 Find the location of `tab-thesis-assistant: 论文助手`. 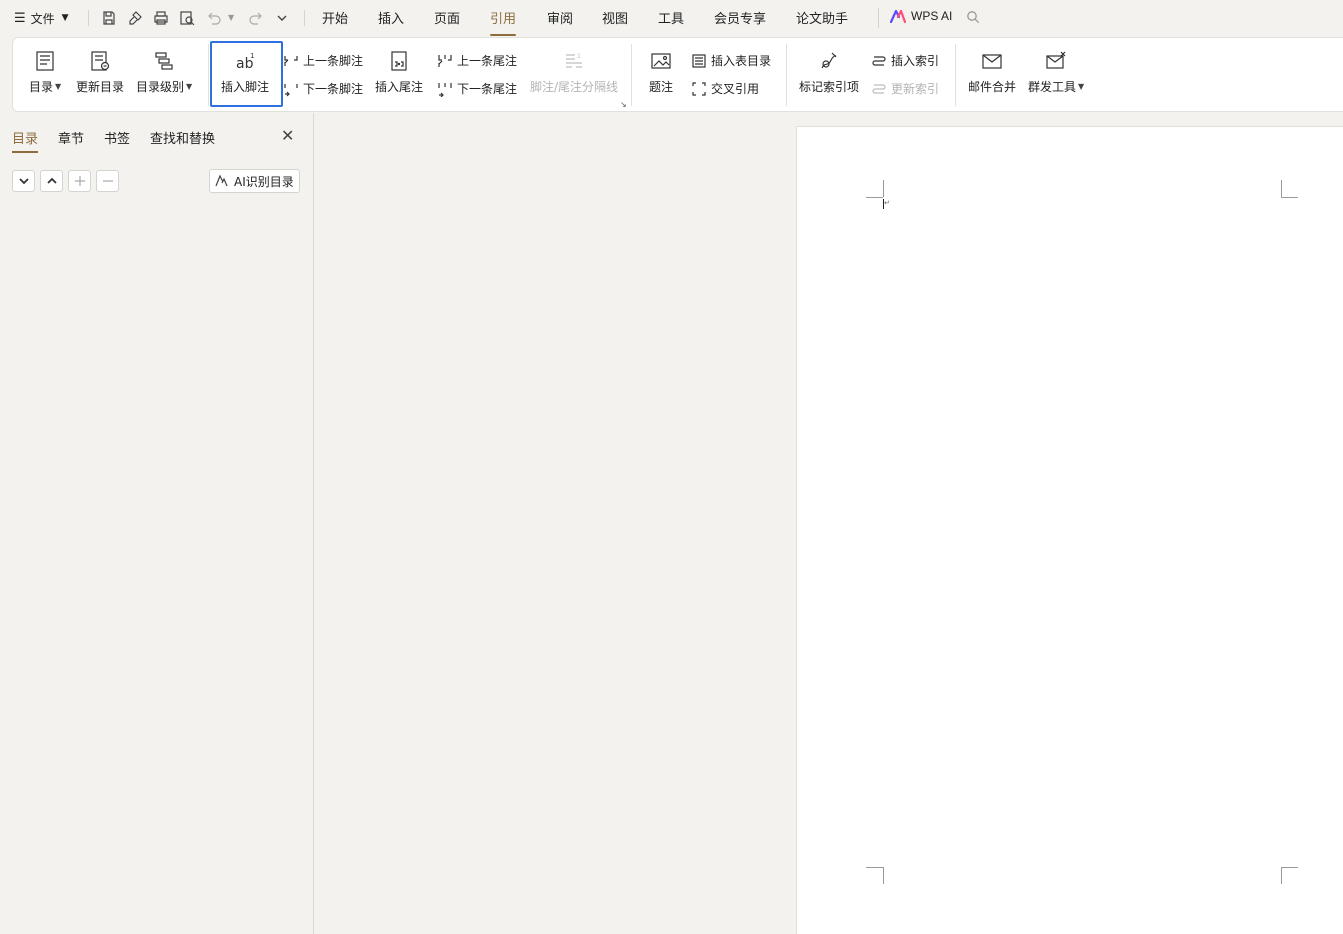

tab-thesis-assistant: 论文助手 is located at coordinates (822, 19).